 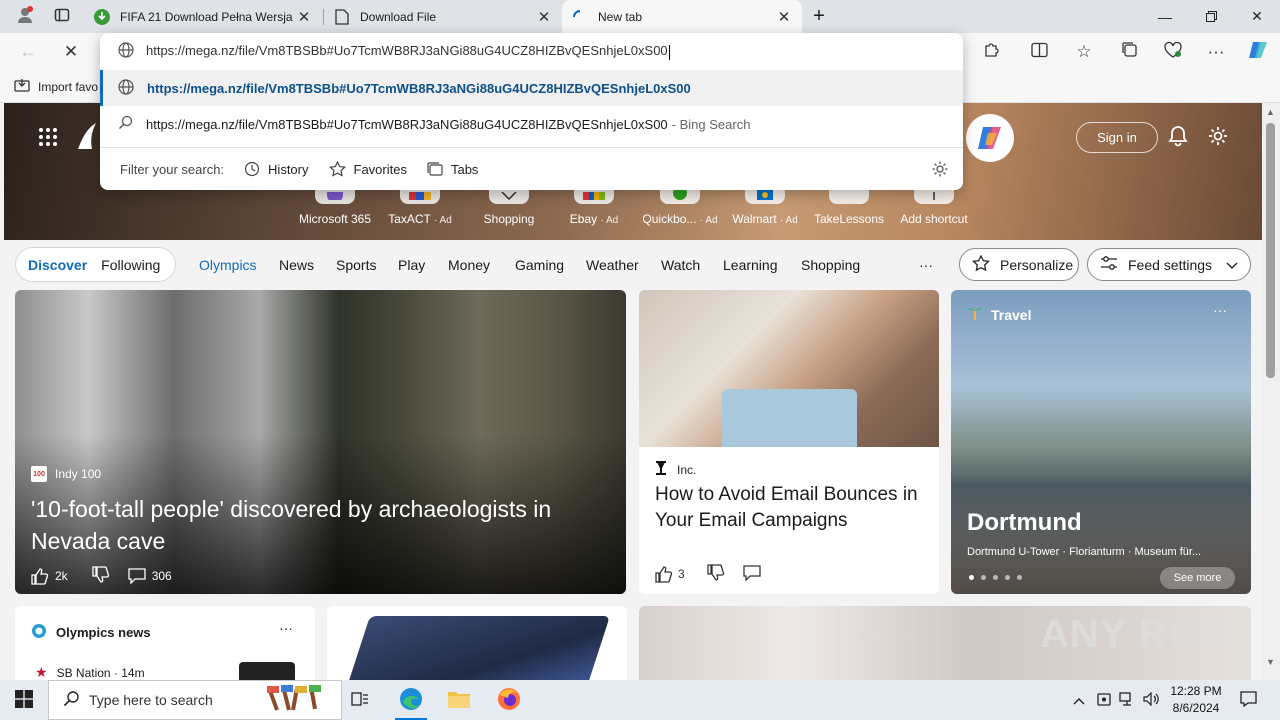 What do you see at coordinates (1218, 137) in the screenshot?
I see `page-settings-gear-icon` at bounding box center [1218, 137].